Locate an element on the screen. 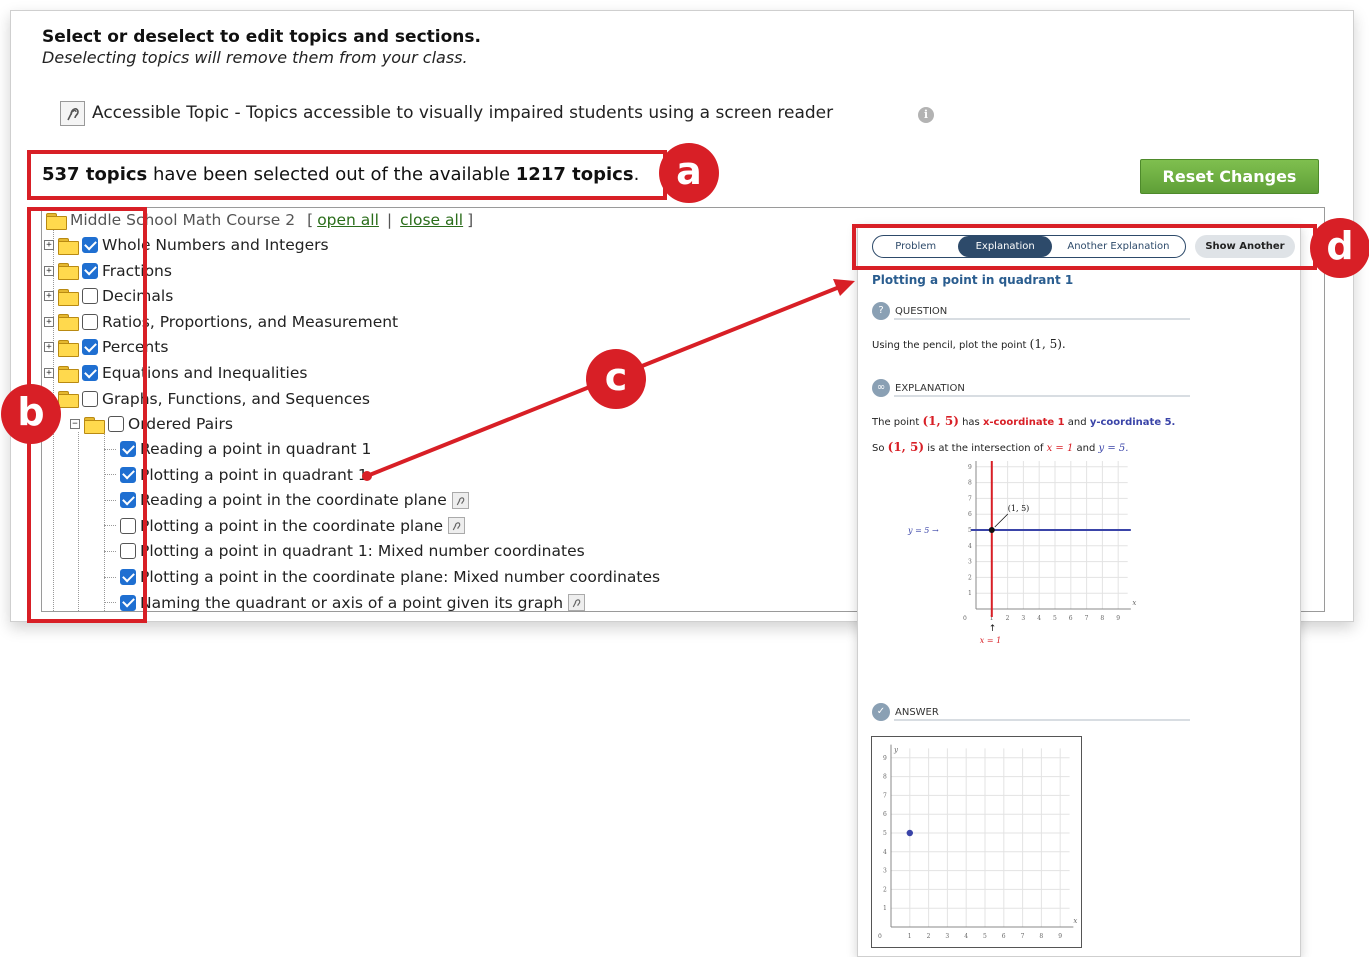 Image resolution: width=1369 pixels, height=957 pixels. question-heading-label: QUESTION is located at coordinates (921, 311).